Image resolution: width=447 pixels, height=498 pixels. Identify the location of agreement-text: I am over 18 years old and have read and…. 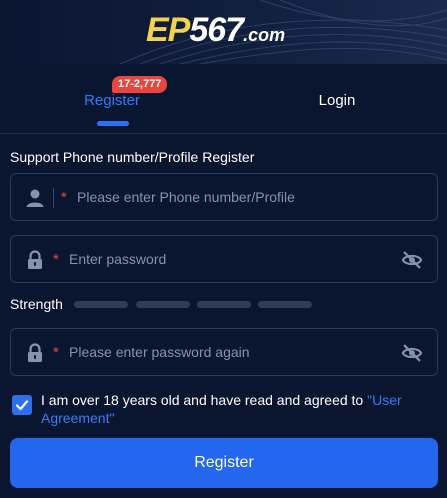
(238, 409).